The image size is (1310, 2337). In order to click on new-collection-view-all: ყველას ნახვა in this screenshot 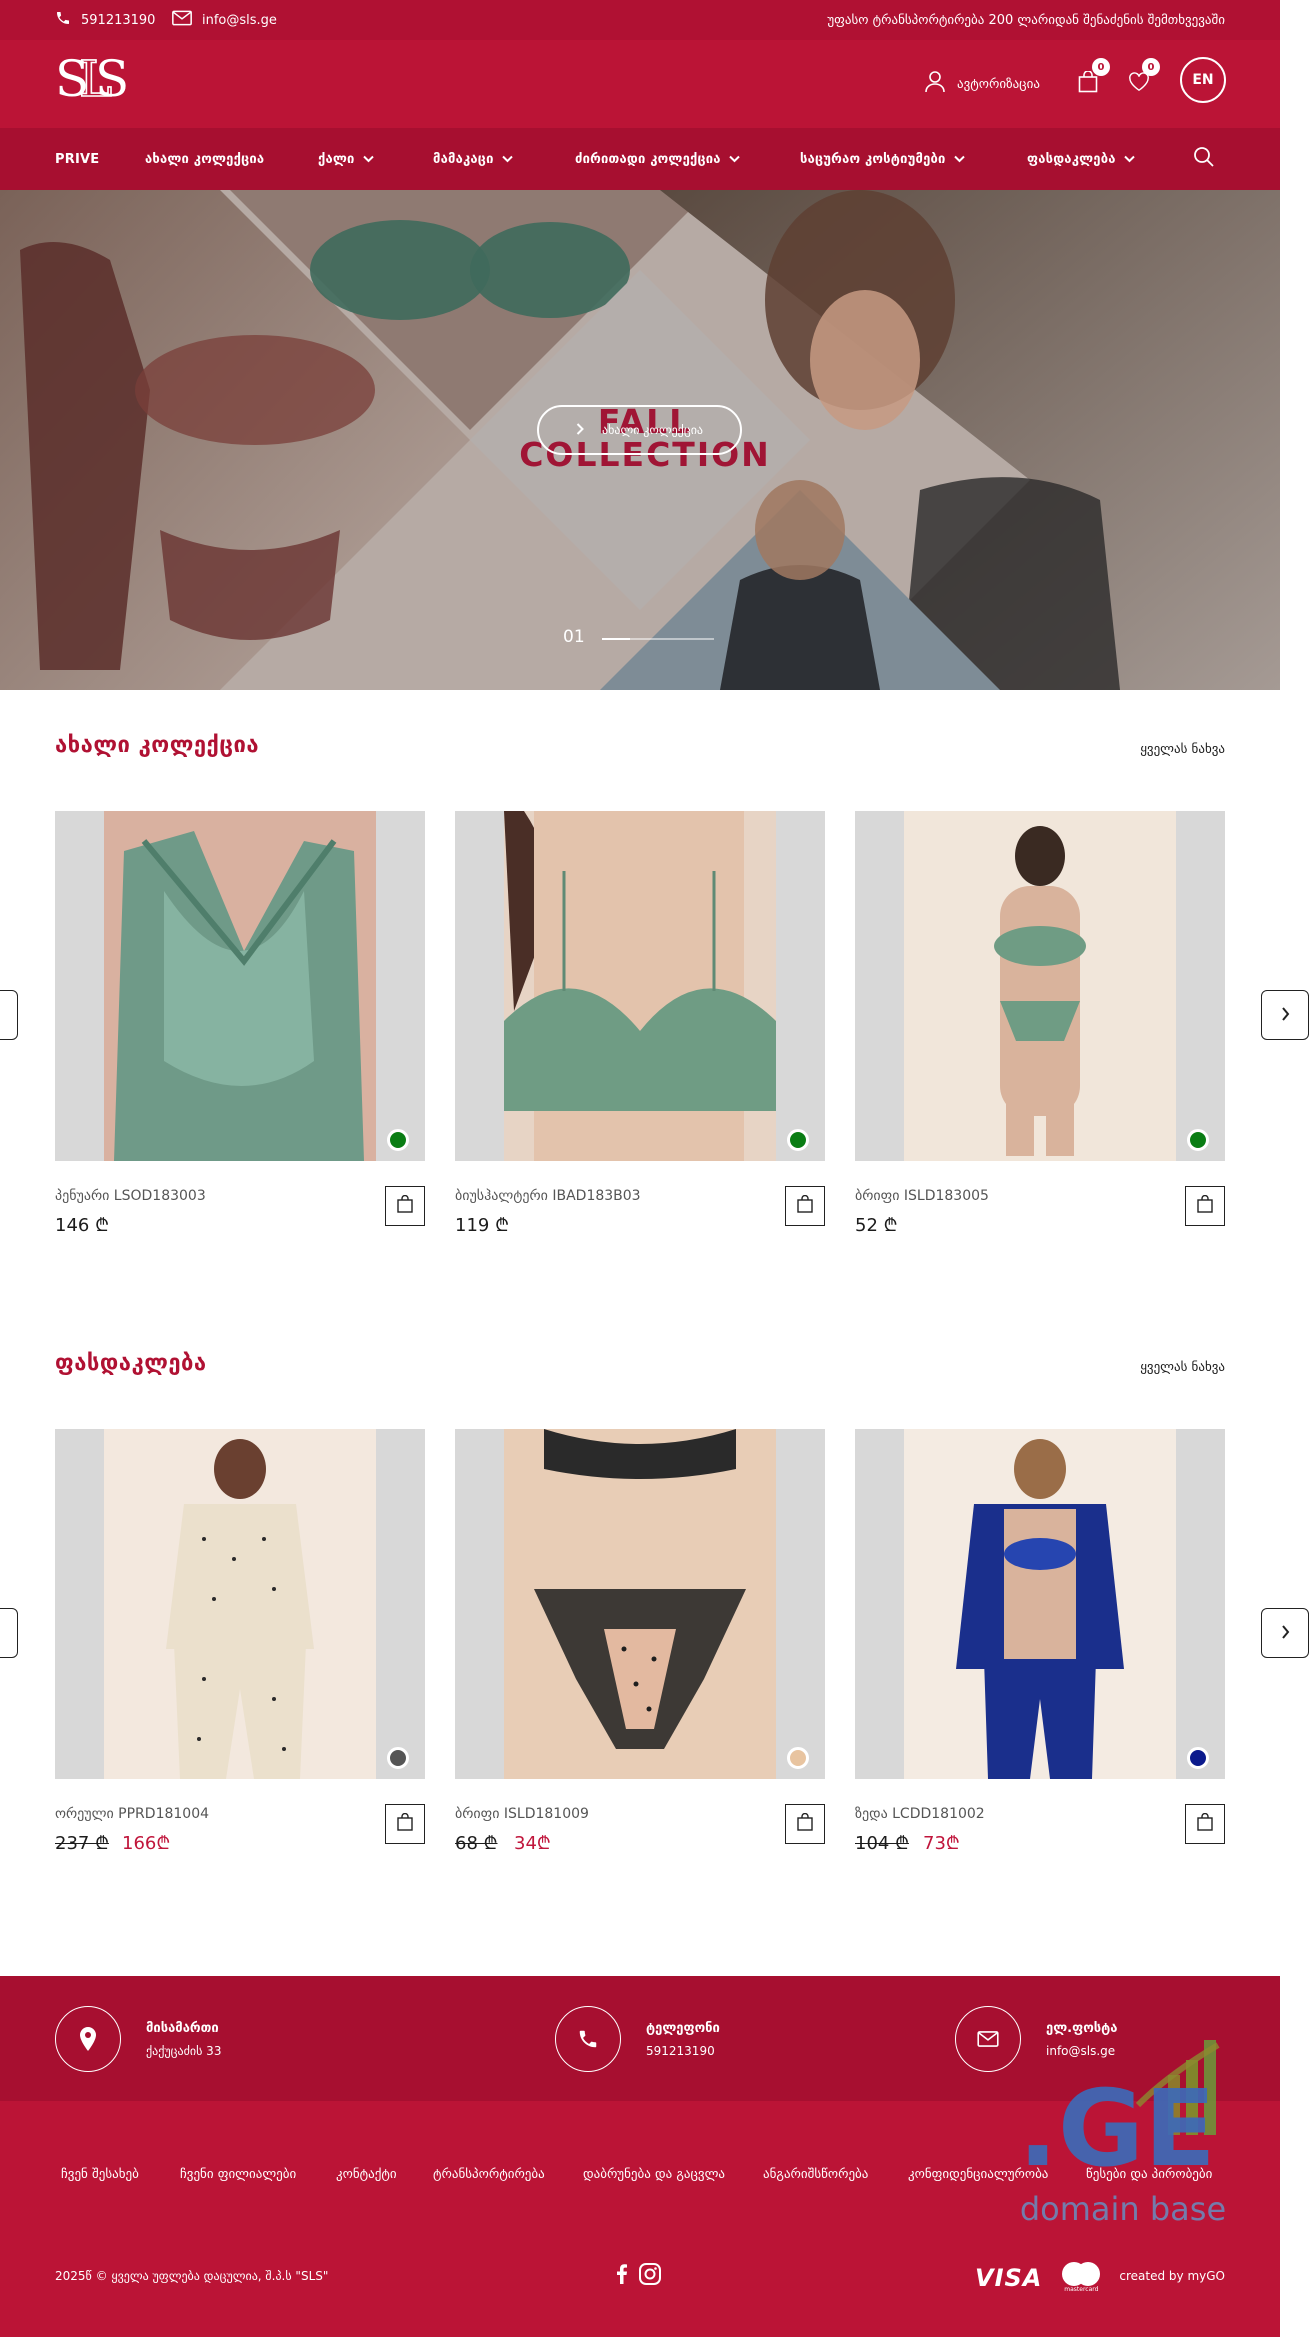, I will do `click(1182, 749)`.